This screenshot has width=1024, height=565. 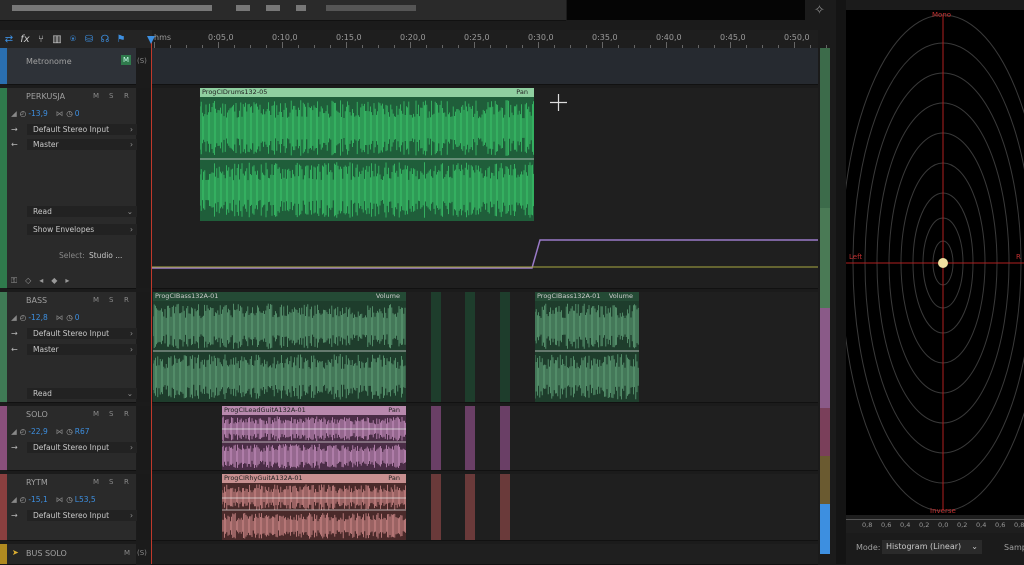 What do you see at coordinates (279, 347) in the screenshot?
I see `clip-bass-1: ProgCIBass132A-01 Volume` at bounding box center [279, 347].